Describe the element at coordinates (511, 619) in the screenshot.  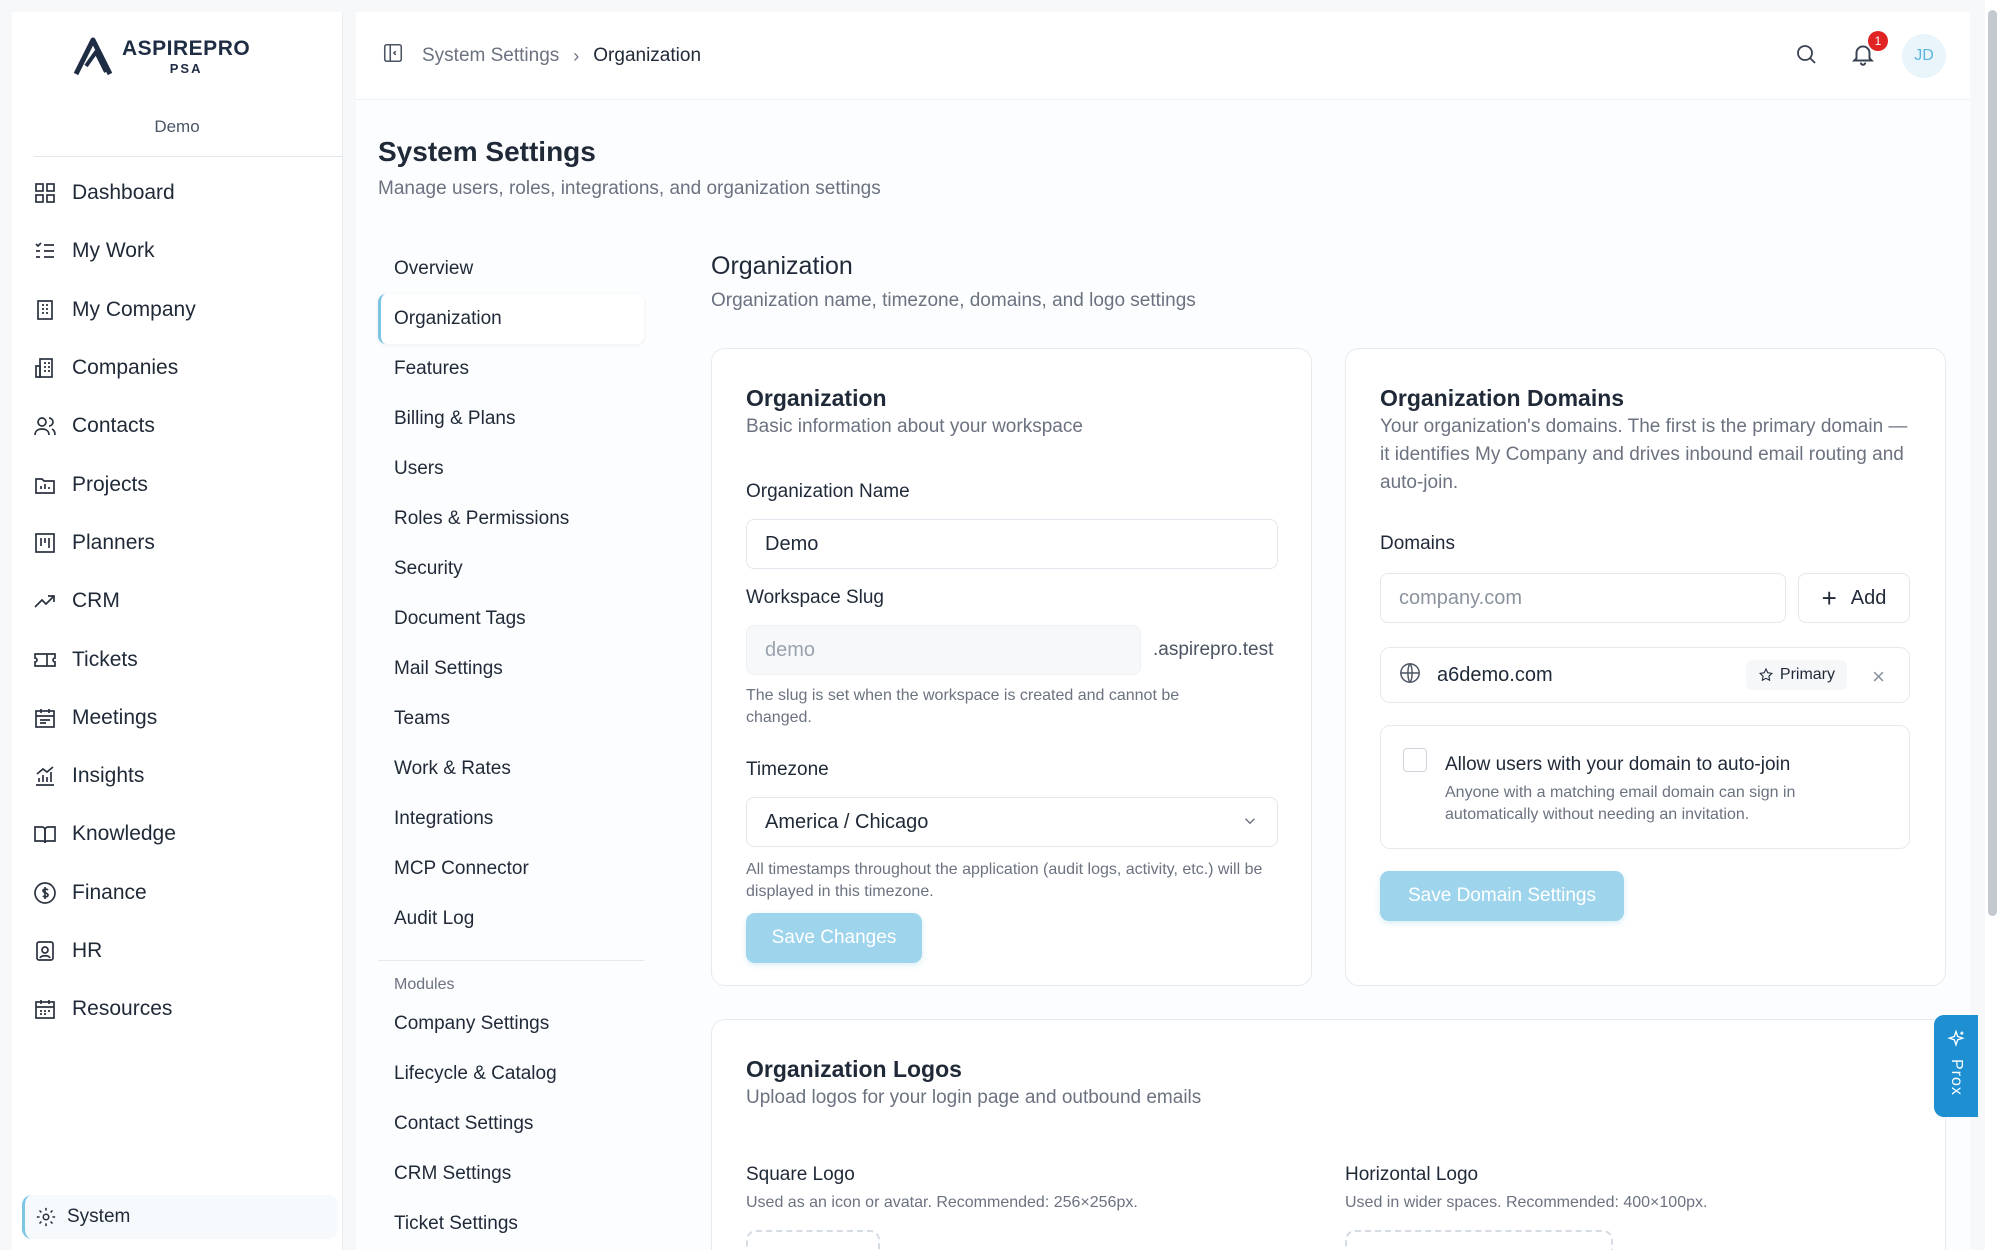
I see `settings-nav-item: Document Tags` at that location.